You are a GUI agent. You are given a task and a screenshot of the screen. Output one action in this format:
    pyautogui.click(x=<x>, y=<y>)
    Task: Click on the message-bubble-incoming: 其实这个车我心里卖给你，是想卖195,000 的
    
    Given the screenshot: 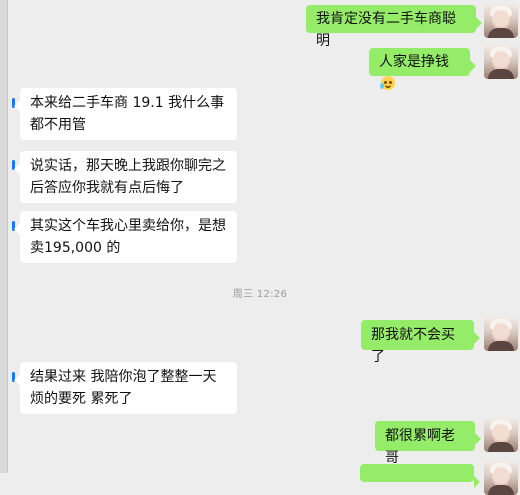 What is the action you would take?
    pyautogui.click(x=125, y=237)
    